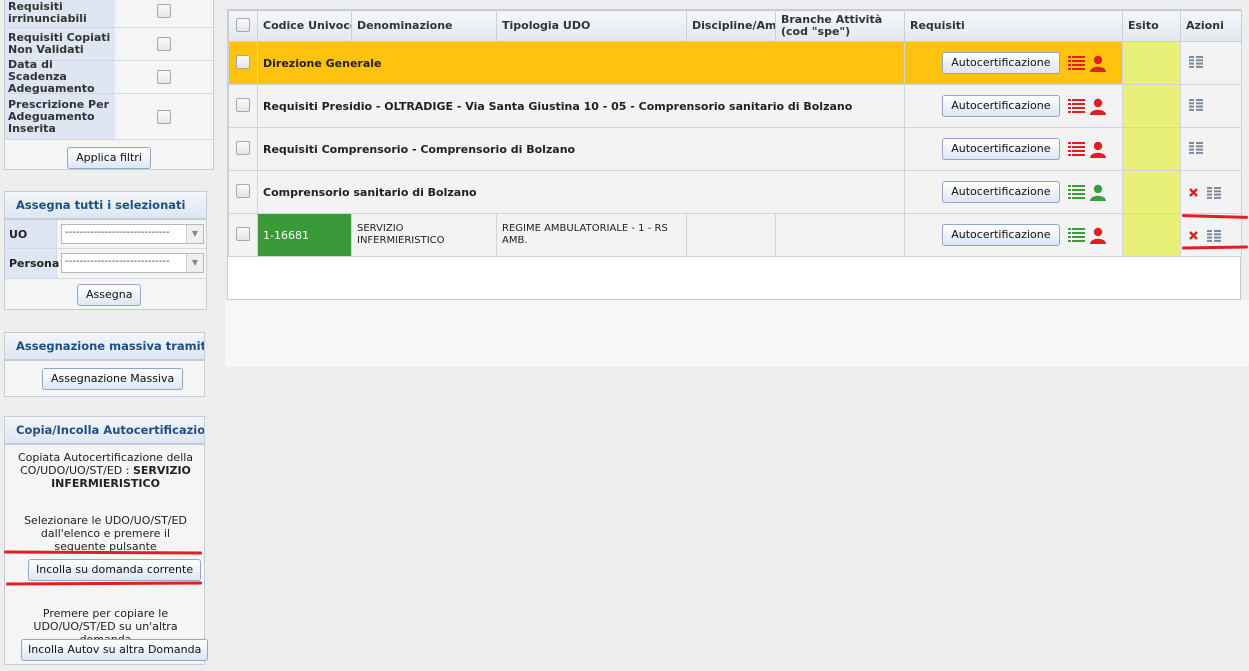 This screenshot has height=671, width=1249. I want to click on filter-row: Prescrizione Per Adeguamento Inserita, so click(109, 117).